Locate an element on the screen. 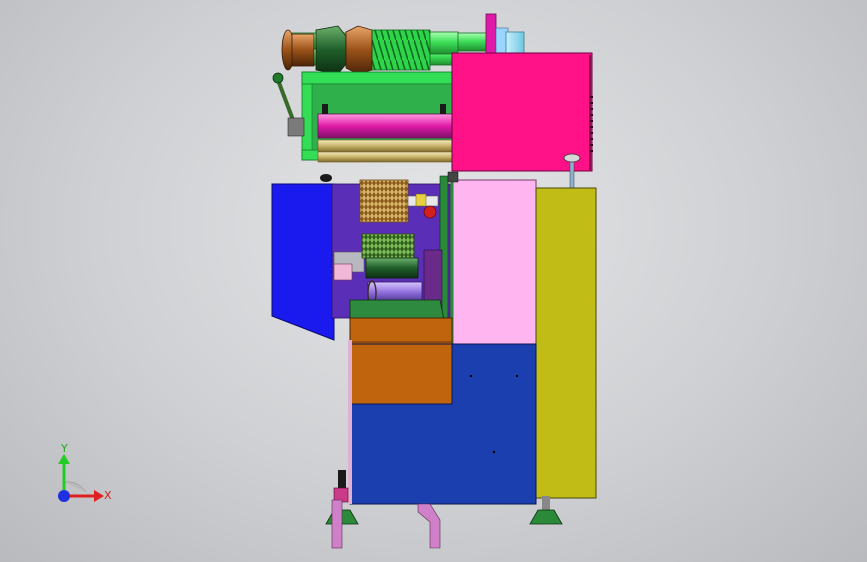  lever-handle is located at coordinates (288, 104).